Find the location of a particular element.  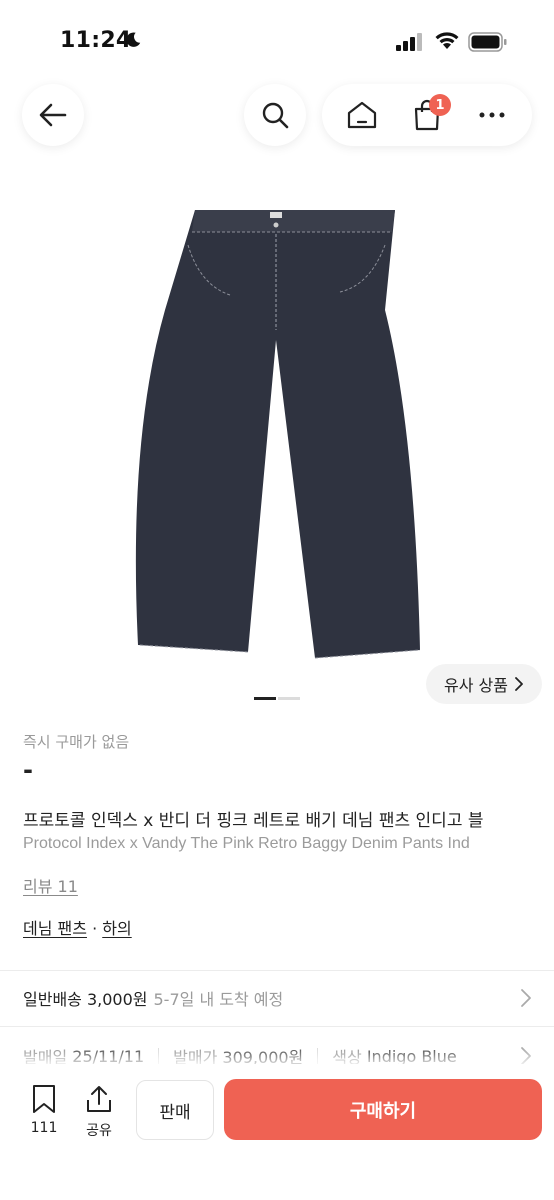

home-icon is located at coordinates (362, 115).